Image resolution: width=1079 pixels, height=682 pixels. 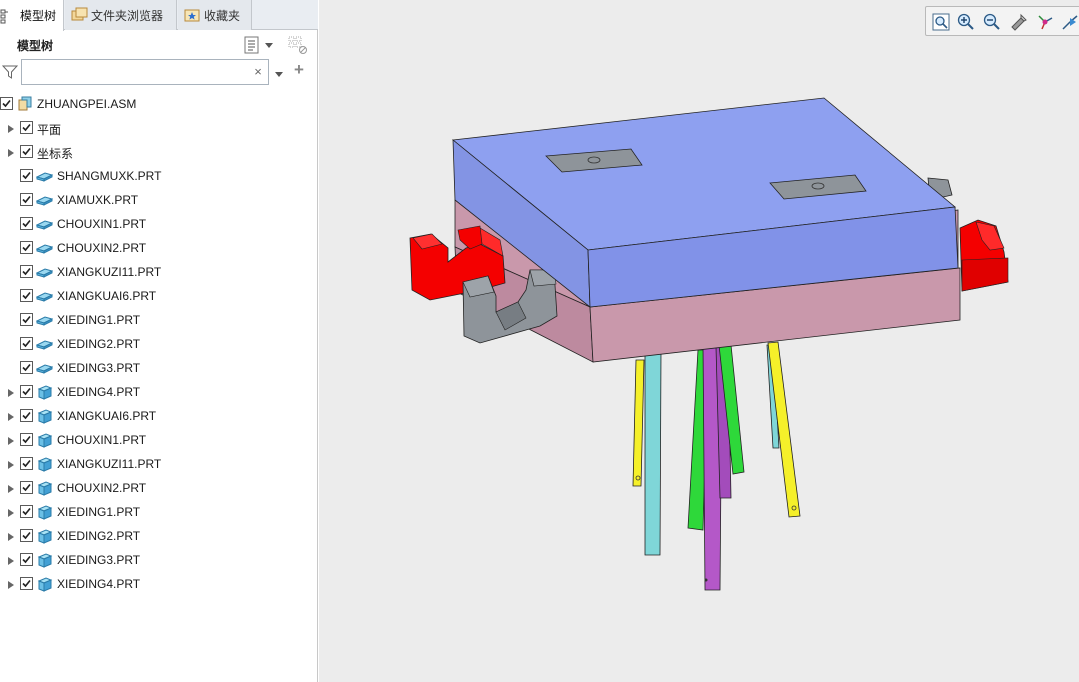 I want to click on tree-row: XIAMUXK.PRT, so click(x=159, y=200).